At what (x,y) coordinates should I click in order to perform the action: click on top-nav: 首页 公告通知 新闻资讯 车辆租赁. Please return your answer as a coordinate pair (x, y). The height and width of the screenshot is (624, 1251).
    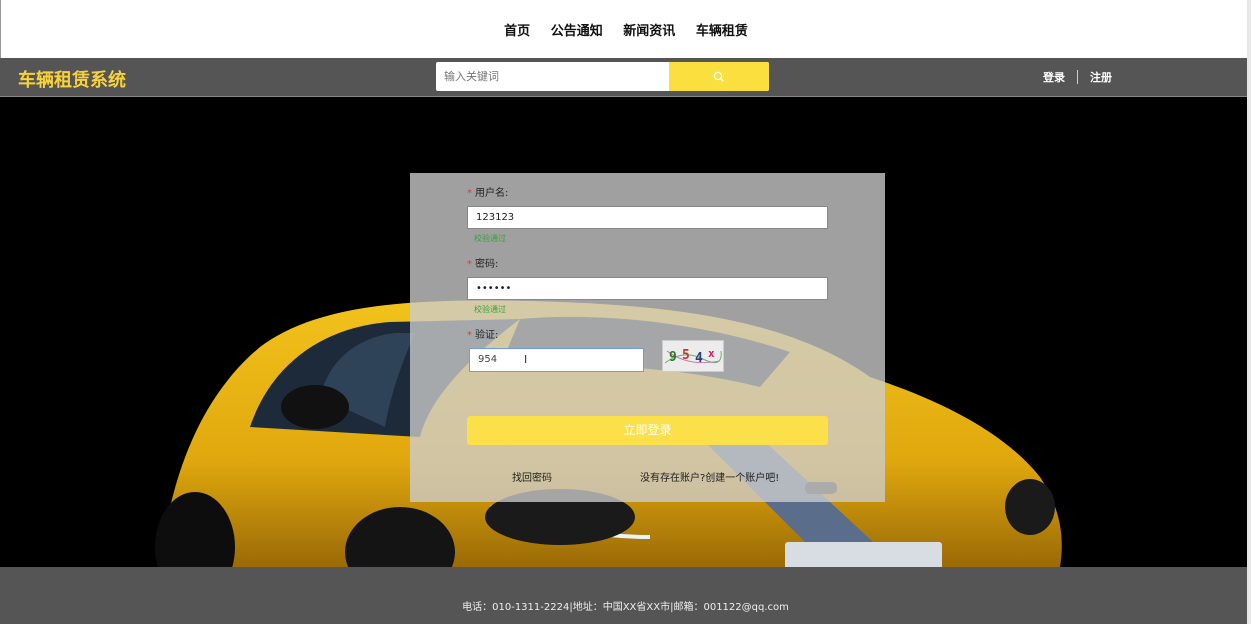
    Looking at the image, I should click on (625, 29).